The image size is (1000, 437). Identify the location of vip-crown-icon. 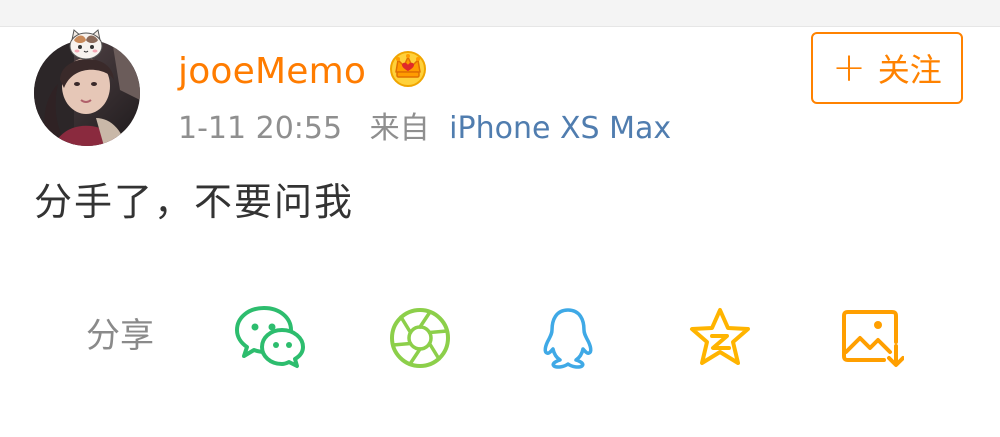
(408, 68).